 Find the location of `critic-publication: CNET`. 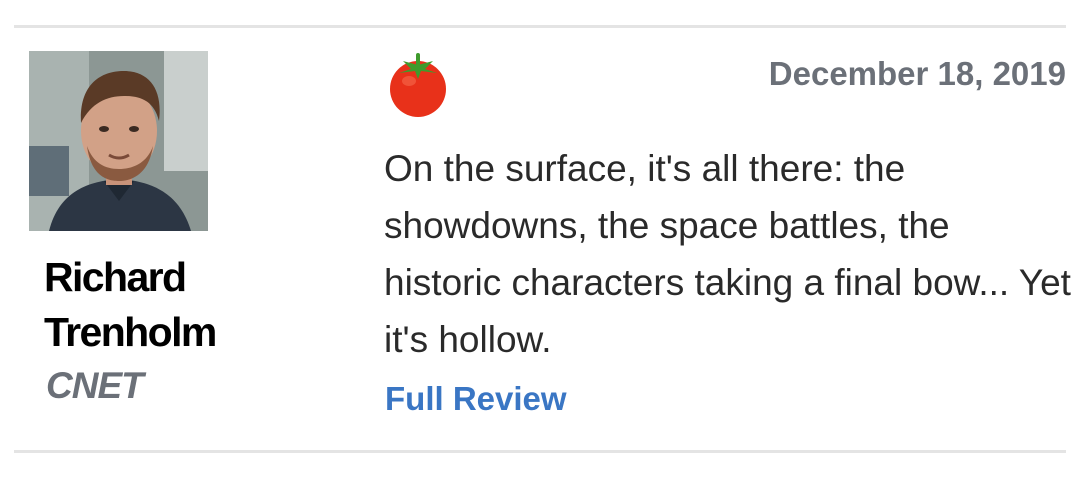

critic-publication: CNET is located at coordinates (95, 386).